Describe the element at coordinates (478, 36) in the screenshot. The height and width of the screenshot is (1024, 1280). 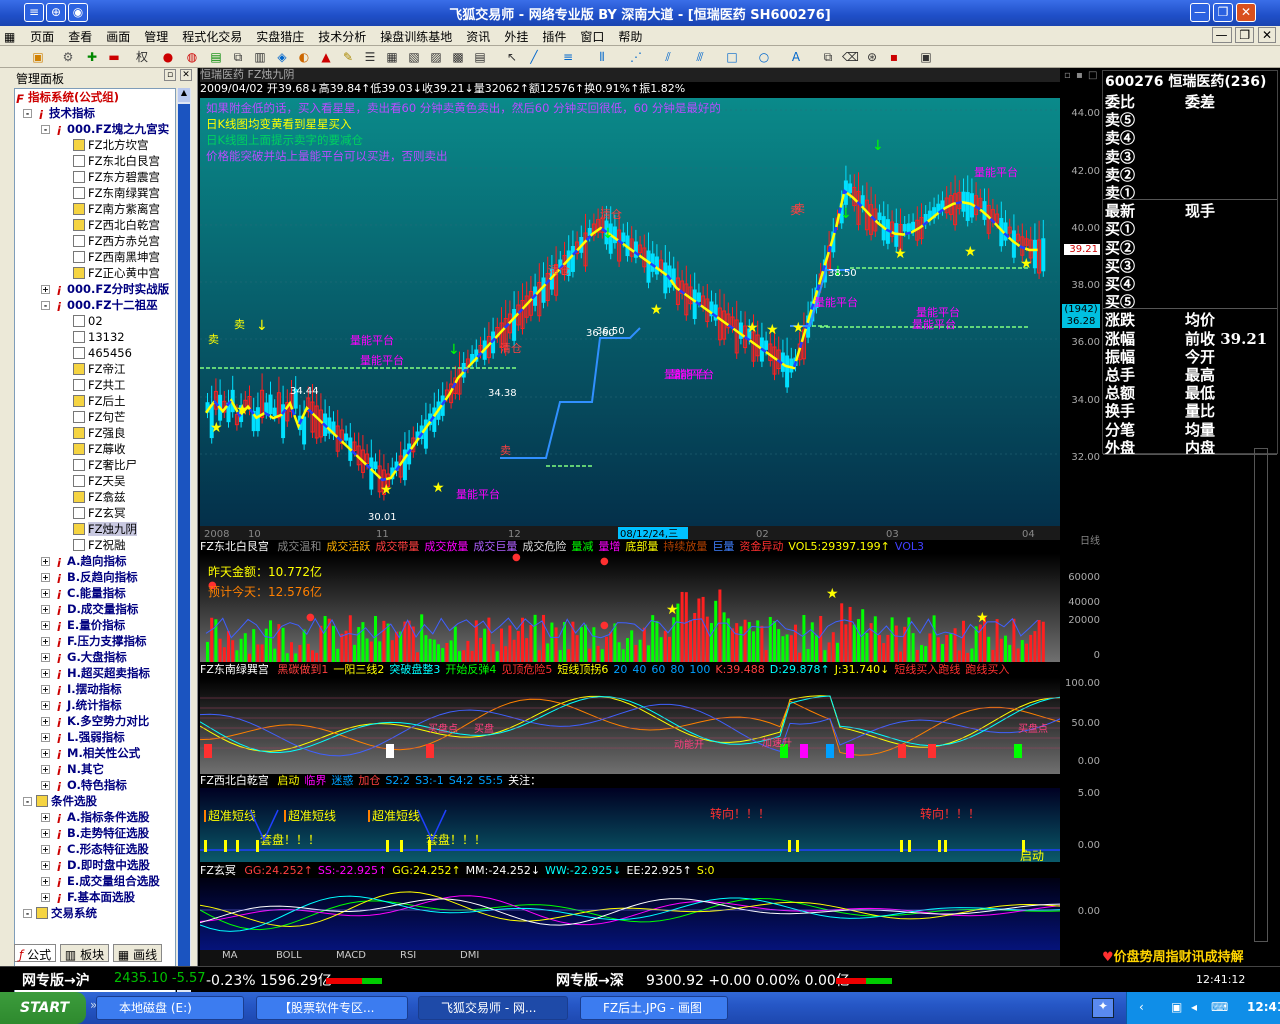
I see `menu-item: 资讯` at that location.